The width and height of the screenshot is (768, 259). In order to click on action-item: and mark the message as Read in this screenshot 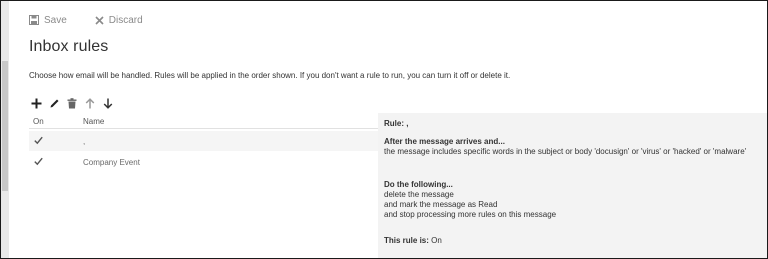, I will do `click(441, 204)`.